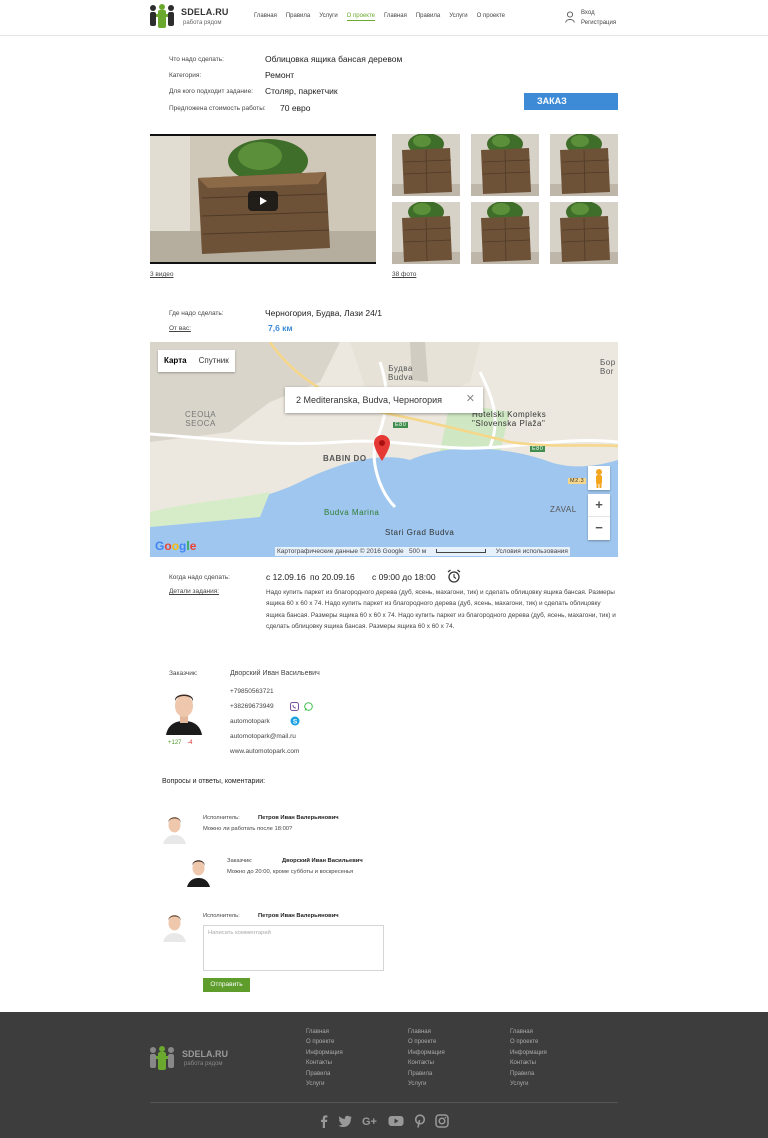 The height and width of the screenshot is (1138, 768). What do you see at coordinates (491, 17) in the screenshot?
I see `nav-item: О проекте` at bounding box center [491, 17].